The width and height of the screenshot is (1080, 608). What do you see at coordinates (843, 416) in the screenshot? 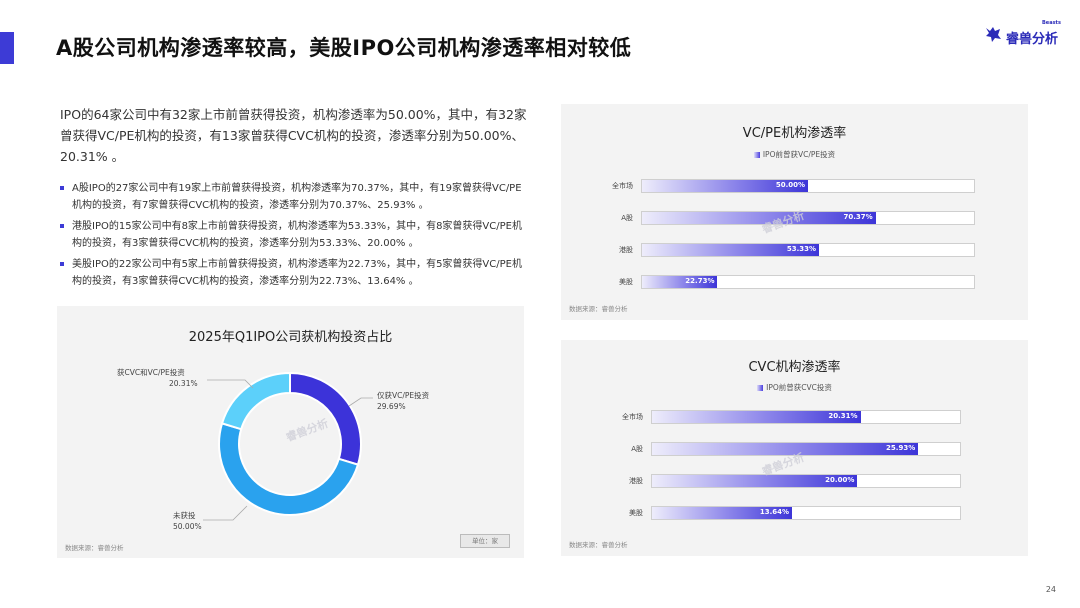
I see `cvc-value-label: 20.31%` at bounding box center [843, 416].